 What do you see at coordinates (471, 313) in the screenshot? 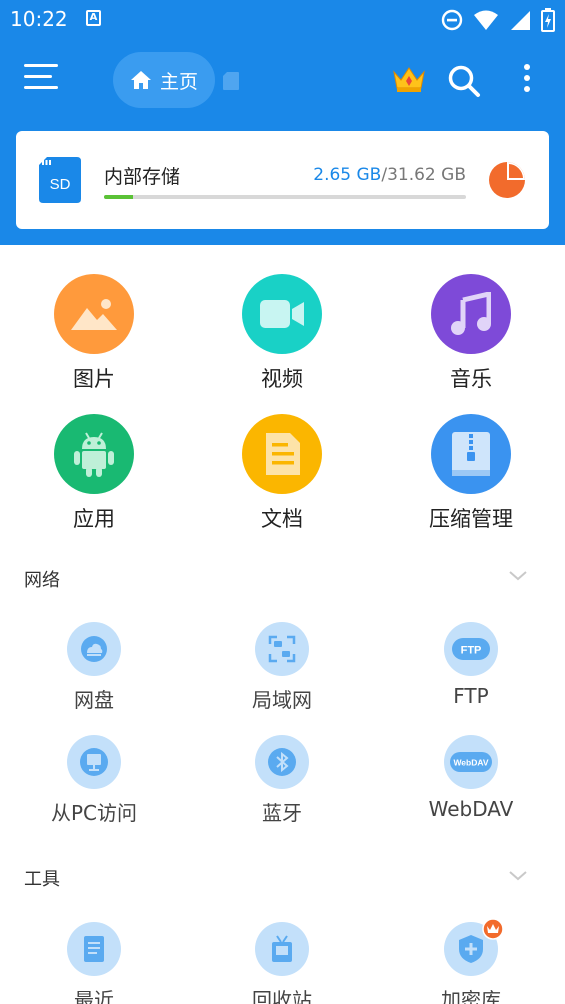
I see `music-icon` at bounding box center [471, 313].